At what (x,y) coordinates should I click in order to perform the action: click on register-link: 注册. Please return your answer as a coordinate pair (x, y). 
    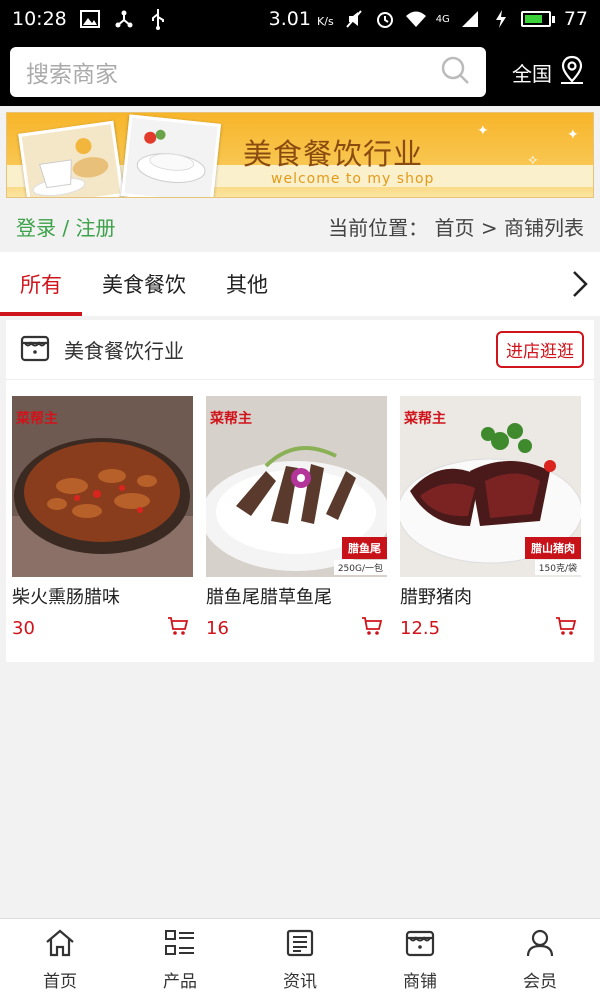
    Looking at the image, I should click on (95, 228).